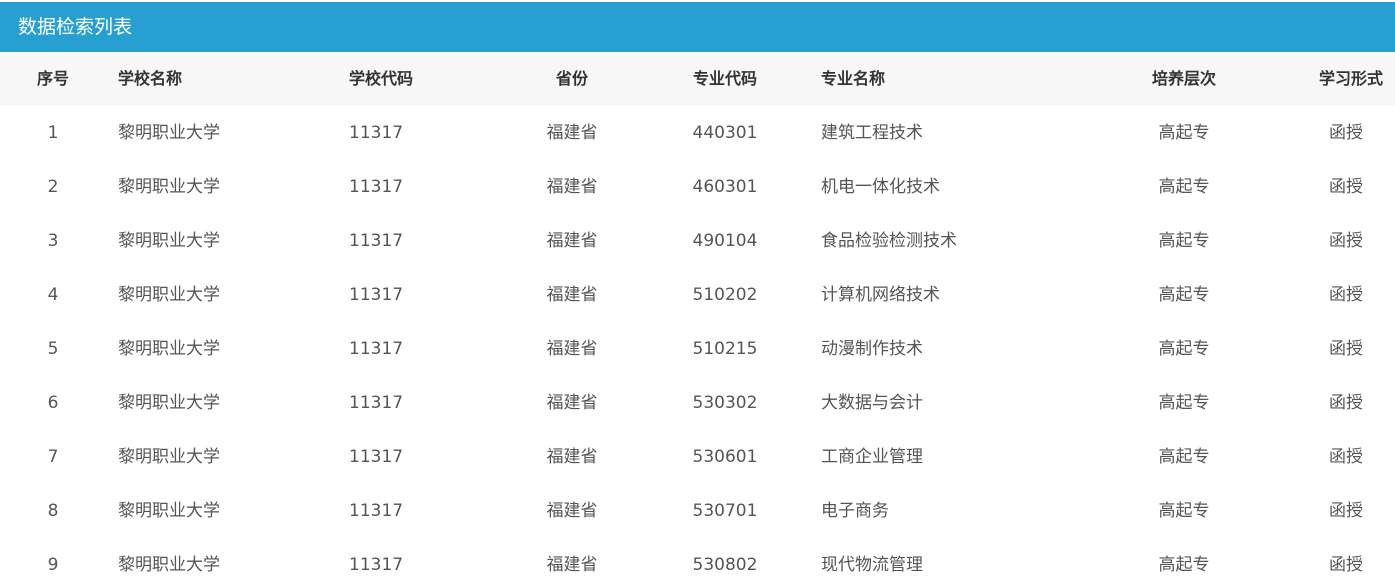 Image resolution: width=1395 pixels, height=588 pixels. I want to click on table-row: 7 黎明职业大学 11317 福建省 530601 工商企业管理 高起专 函授, so click(697, 457).